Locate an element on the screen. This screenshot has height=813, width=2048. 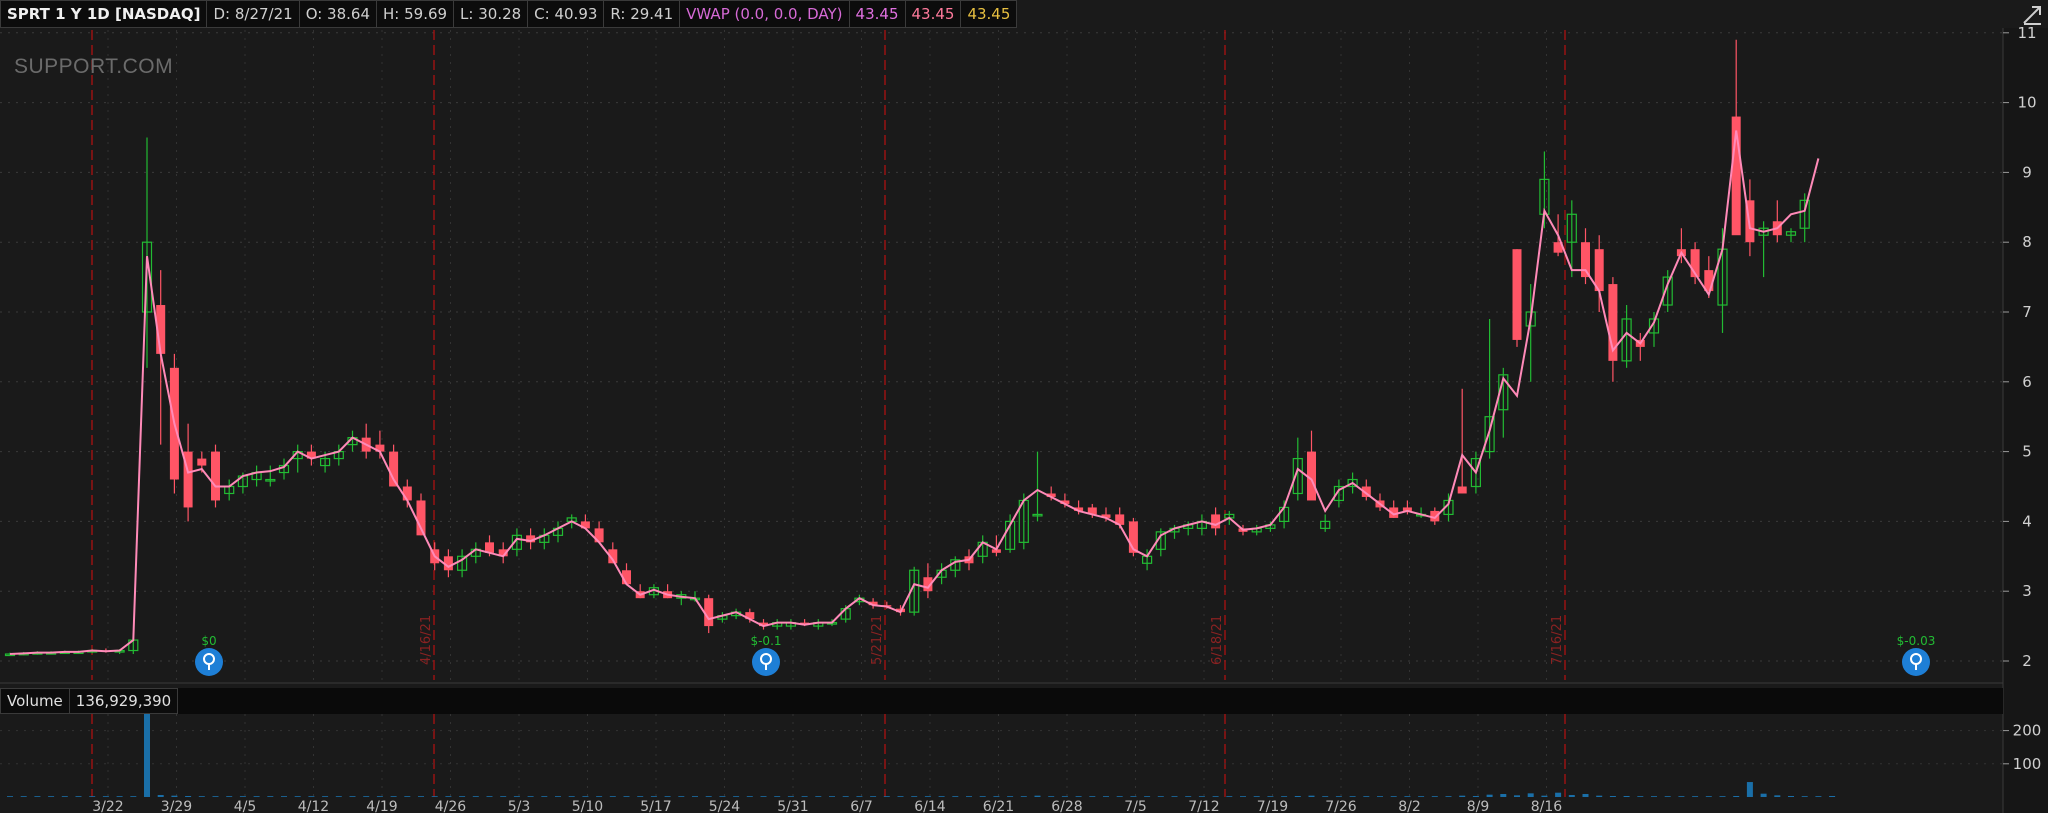
volume-label: Volume is located at coordinates (35, 701).